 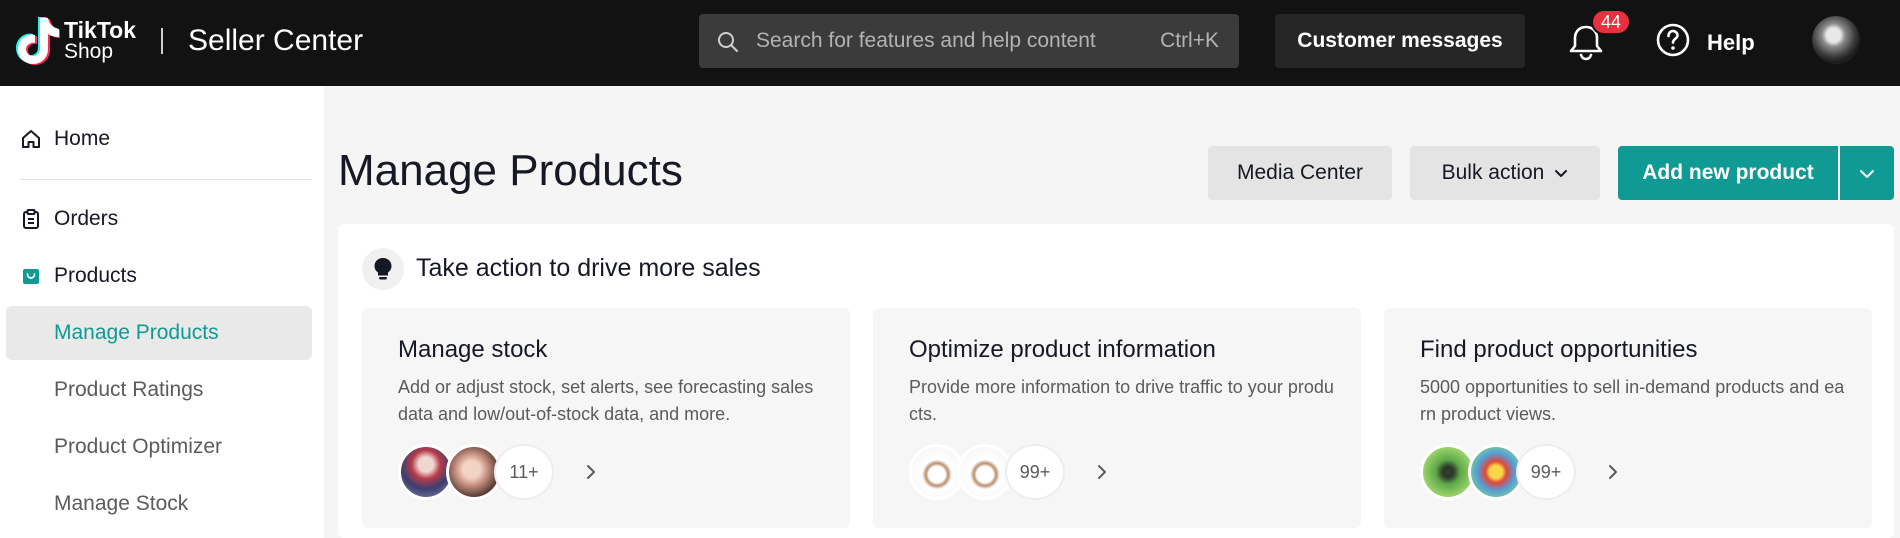 I want to click on notification-count-badge: 44, so click(x=1611, y=22).